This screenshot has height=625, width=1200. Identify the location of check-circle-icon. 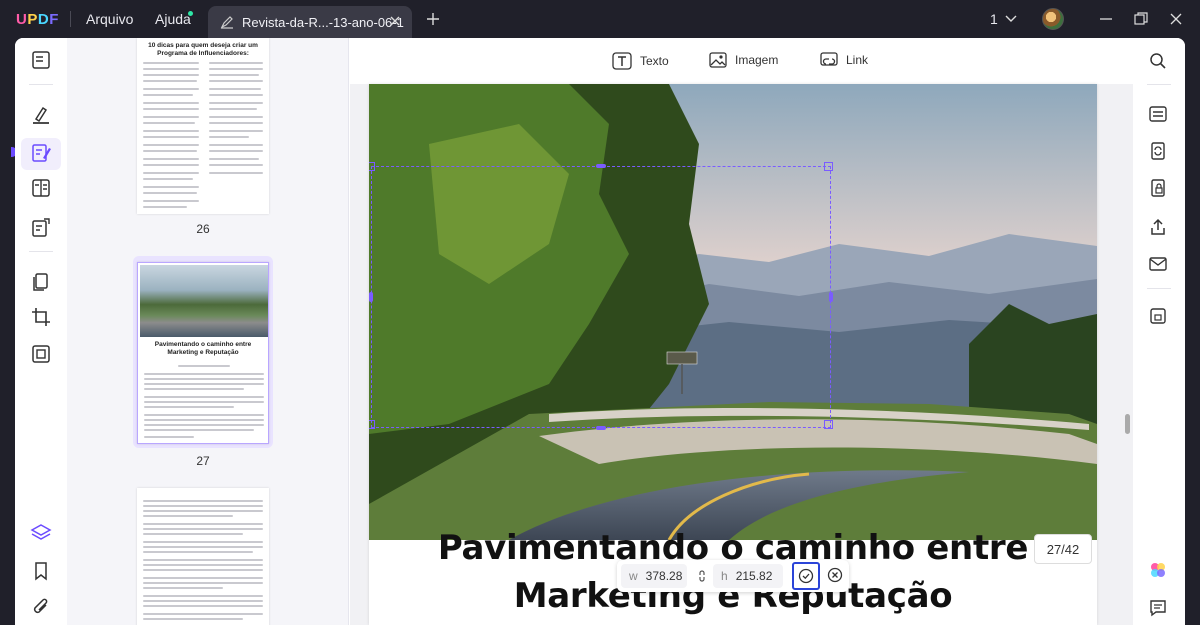
(806, 576).